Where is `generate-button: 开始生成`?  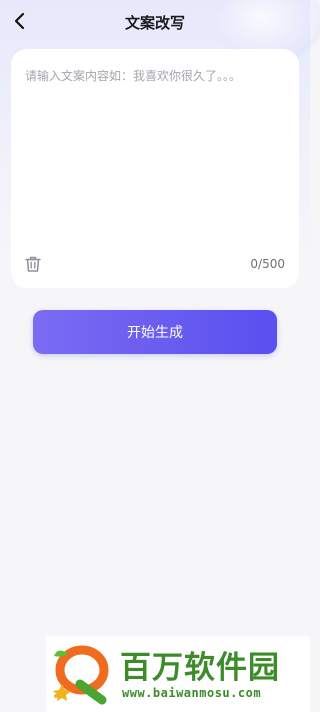 generate-button: 开始生成 is located at coordinates (155, 332).